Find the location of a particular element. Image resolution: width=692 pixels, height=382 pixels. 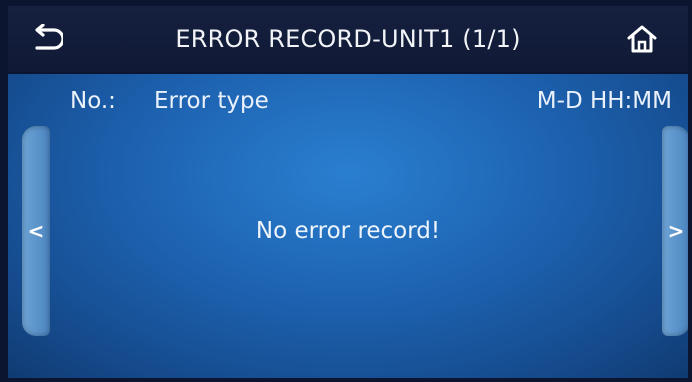

back-button is located at coordinates (46, 39).